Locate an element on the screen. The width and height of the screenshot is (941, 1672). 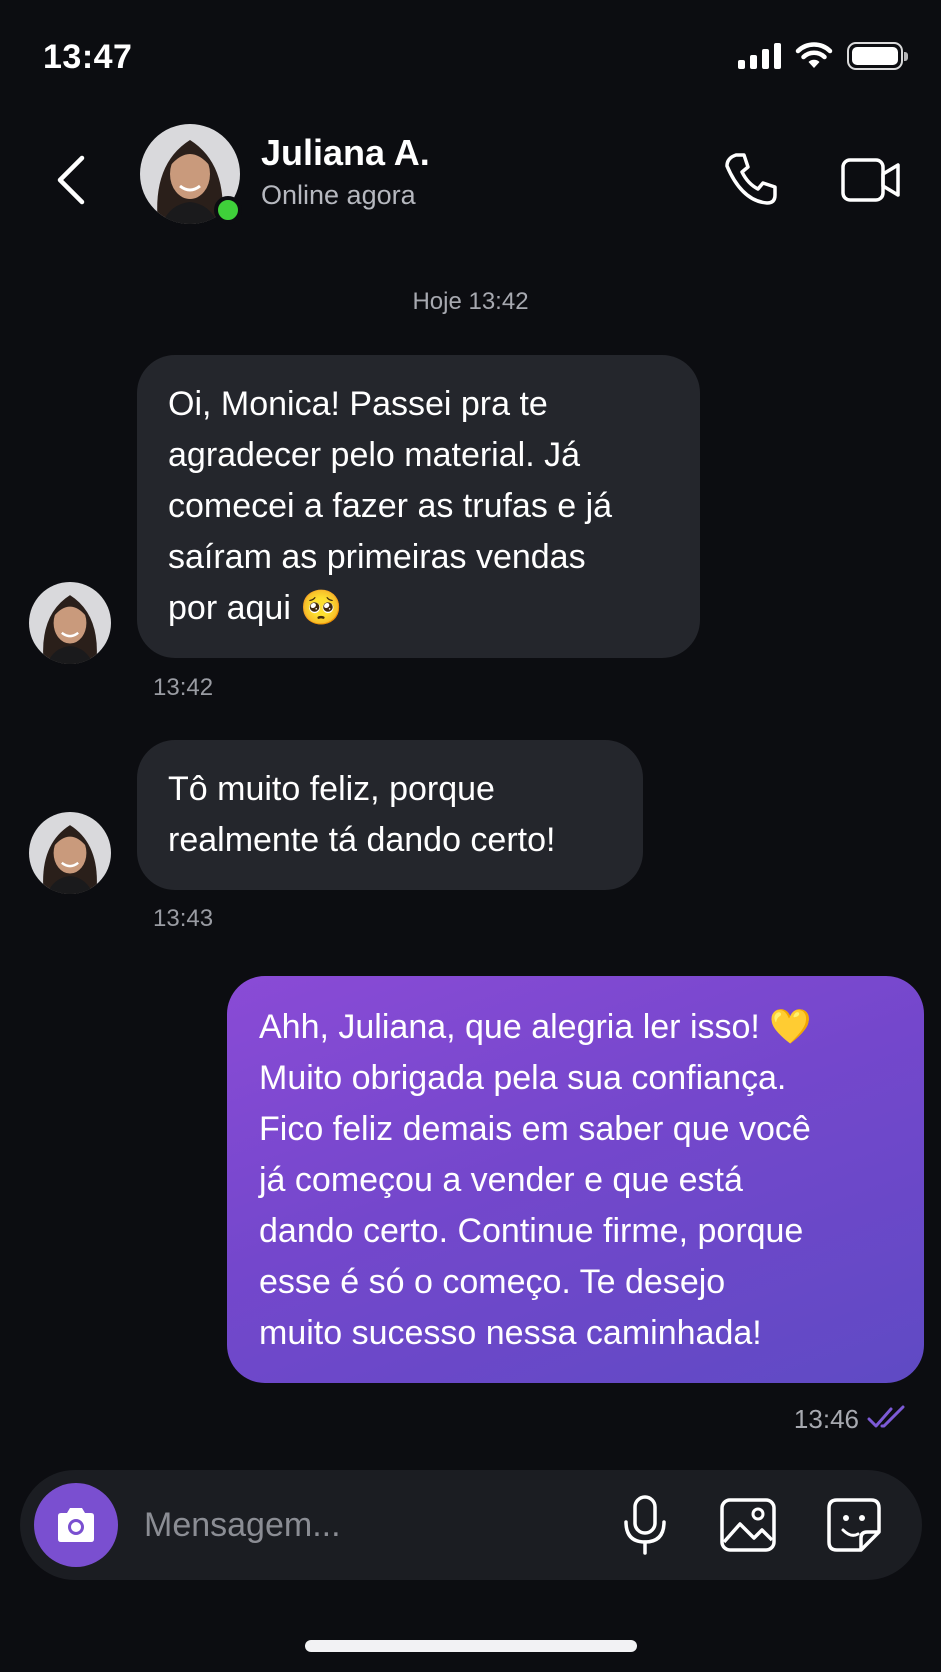
chevron-left-icon is located at coordinates (71, 180).